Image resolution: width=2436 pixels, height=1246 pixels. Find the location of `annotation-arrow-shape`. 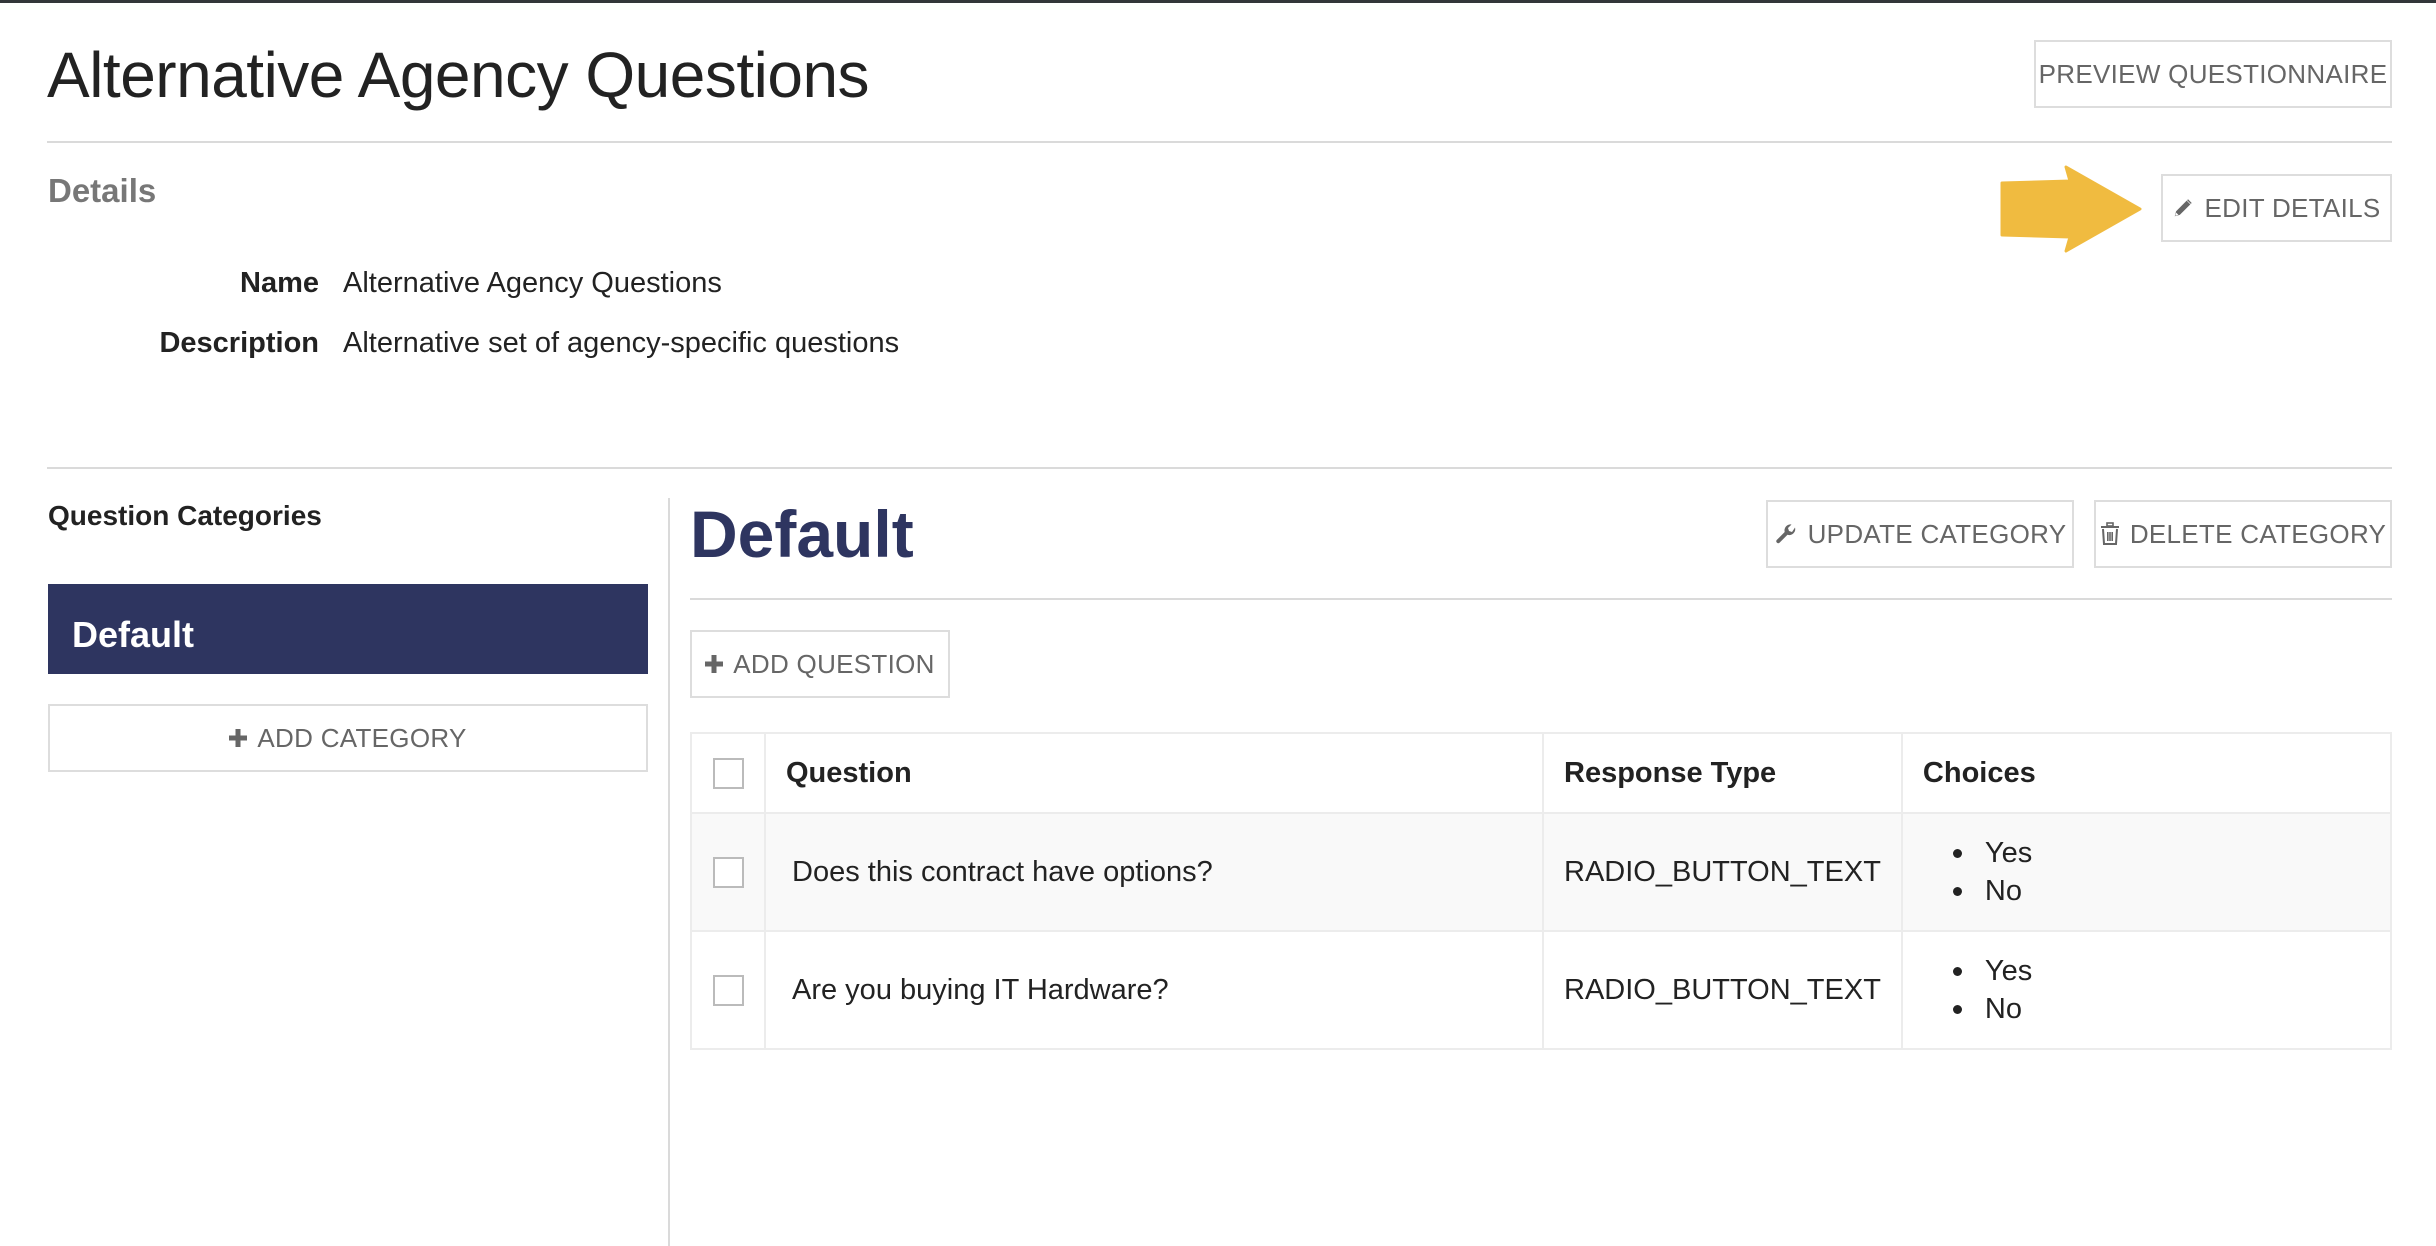

annotation-arrow-shape is located at coordinates (2071, 209).